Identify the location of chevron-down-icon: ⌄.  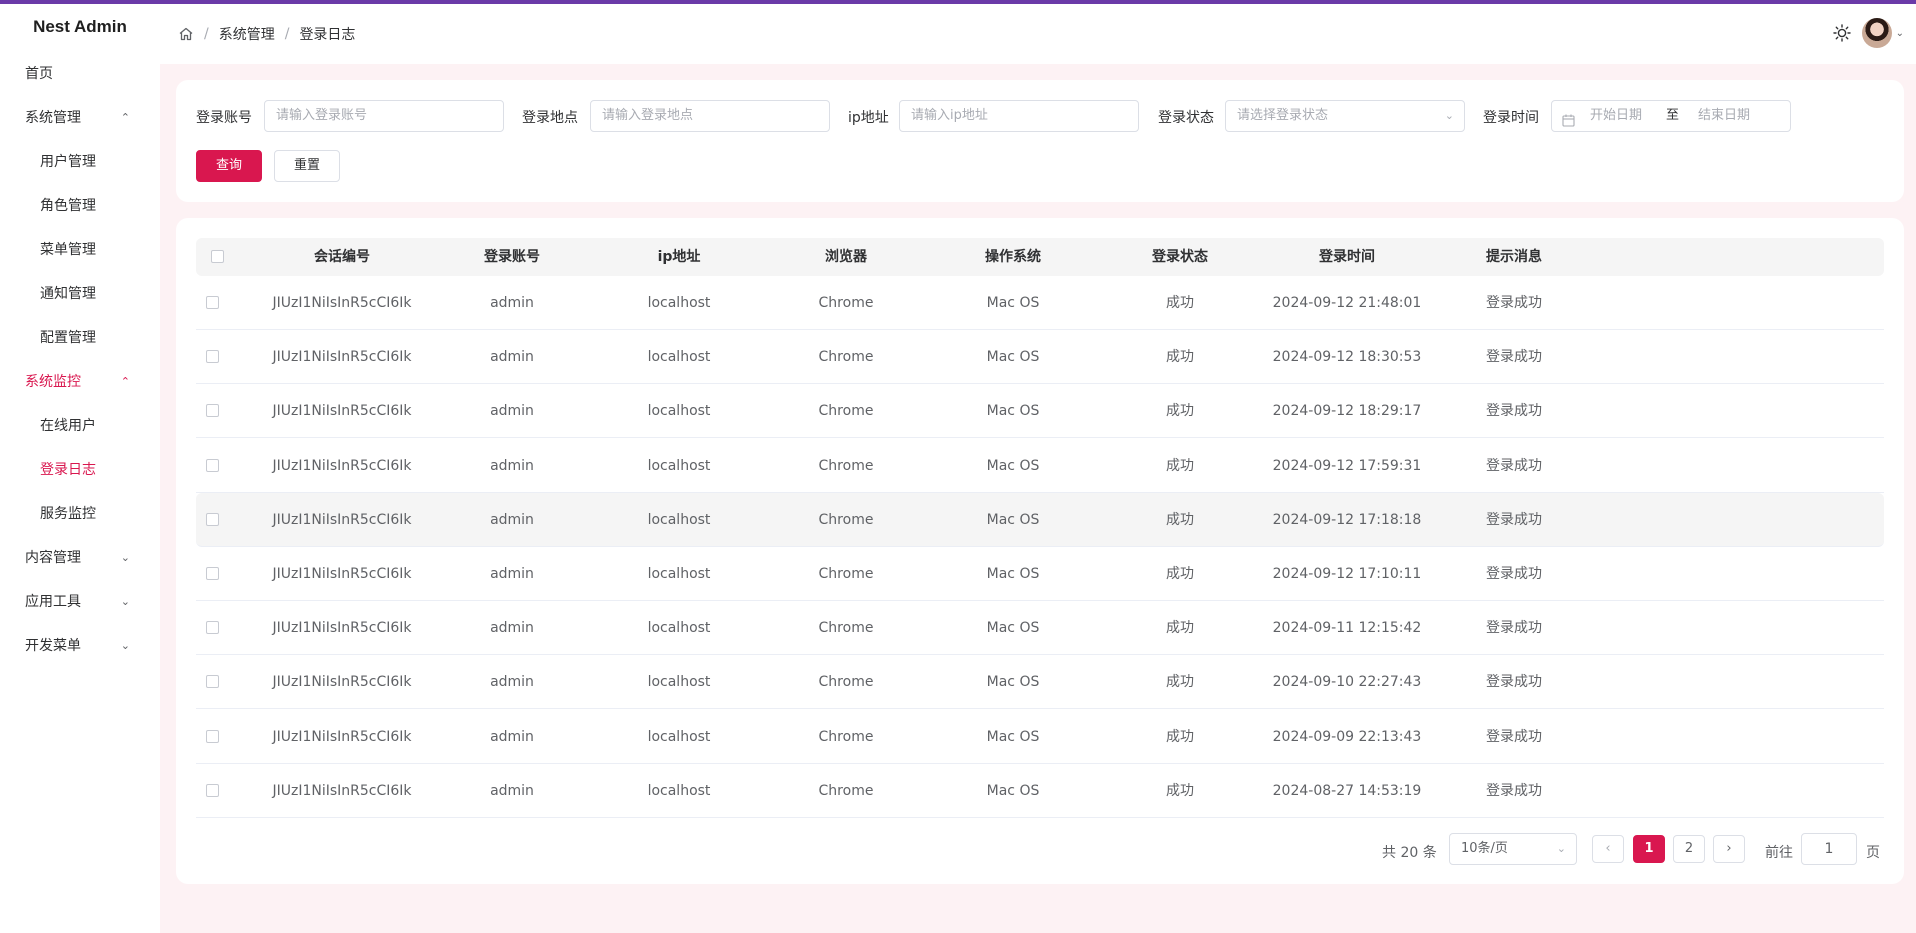
(1900, 33).